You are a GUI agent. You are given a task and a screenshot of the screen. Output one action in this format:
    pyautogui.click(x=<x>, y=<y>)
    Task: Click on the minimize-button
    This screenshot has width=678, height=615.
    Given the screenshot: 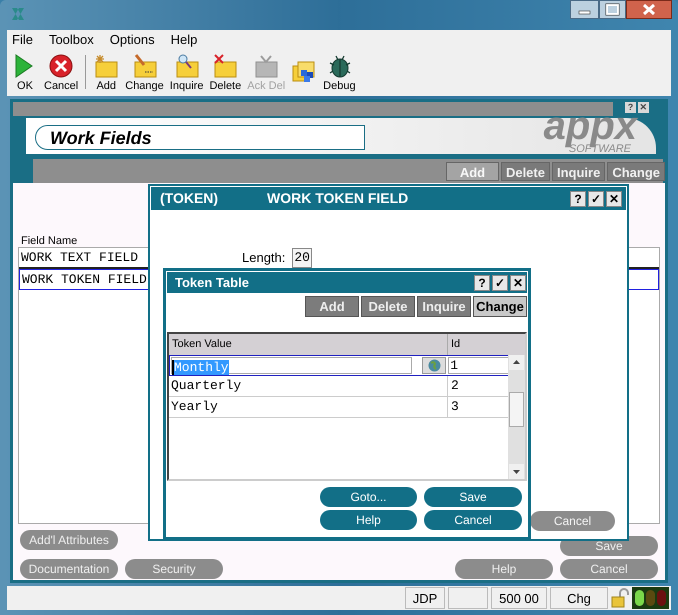 What is the action you would take?
    pyautogui.click(x=584, y=9)
    